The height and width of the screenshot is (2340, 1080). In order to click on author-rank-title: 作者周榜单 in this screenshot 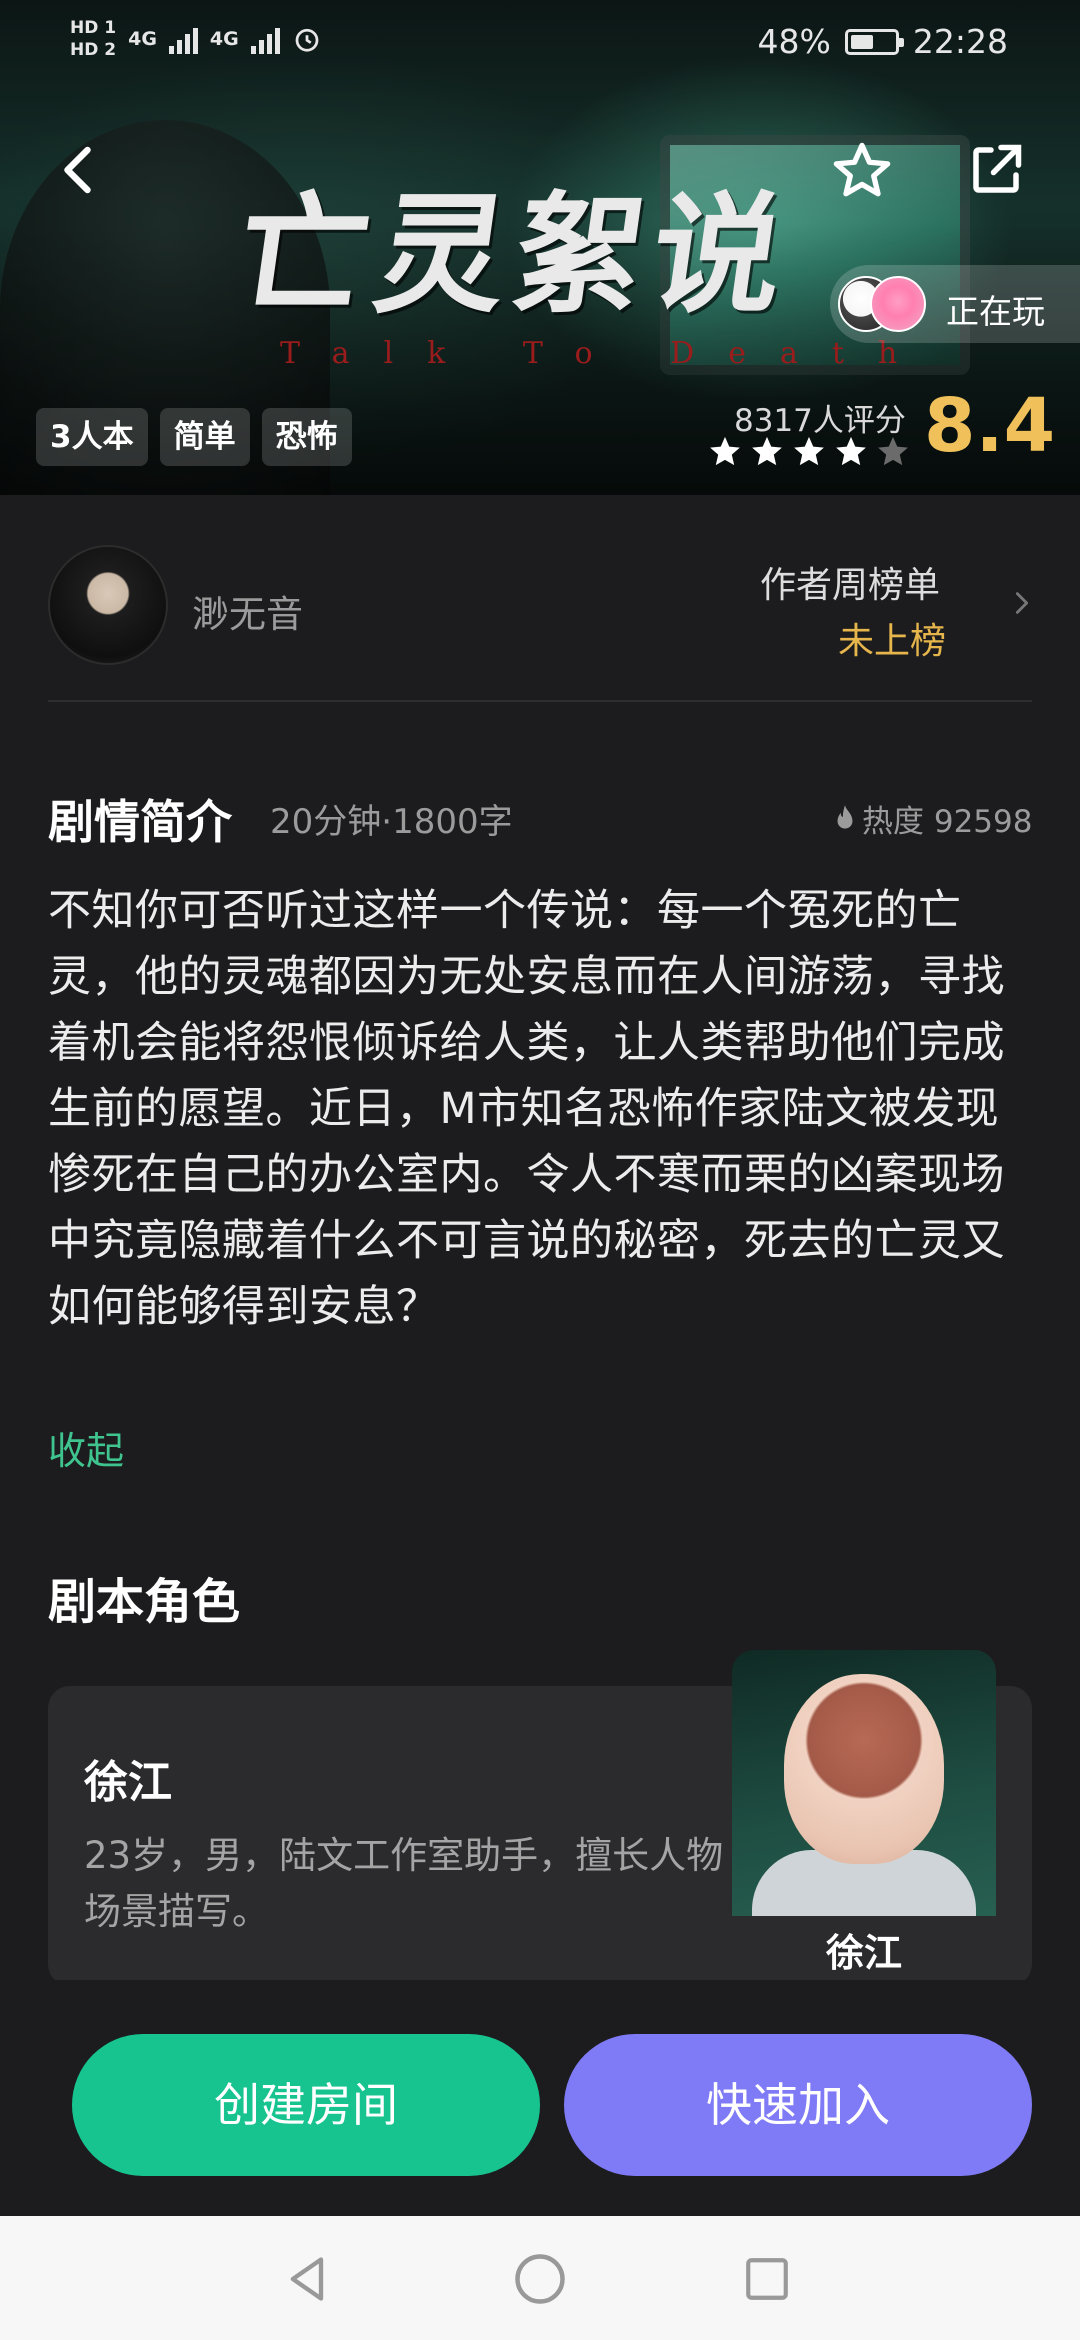, I will do `click(850, 582)`.